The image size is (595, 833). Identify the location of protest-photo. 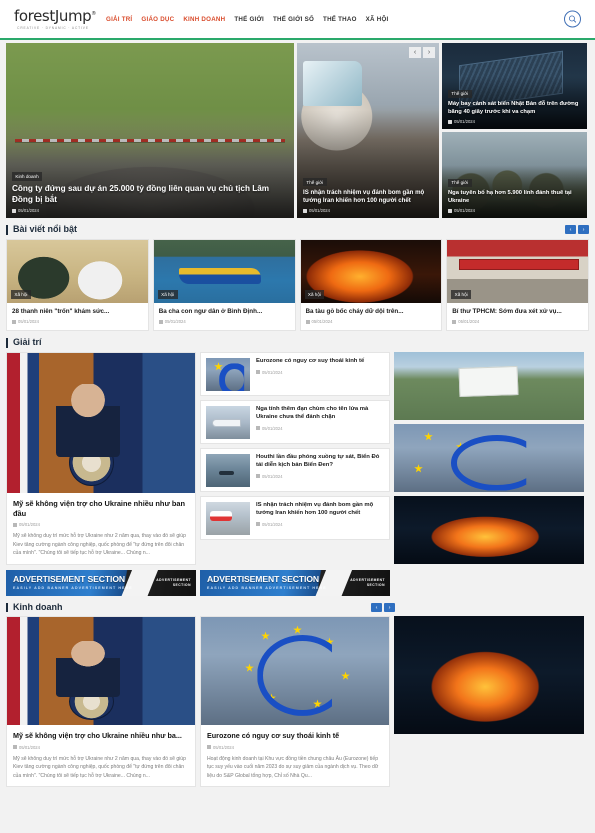
(489, 386).